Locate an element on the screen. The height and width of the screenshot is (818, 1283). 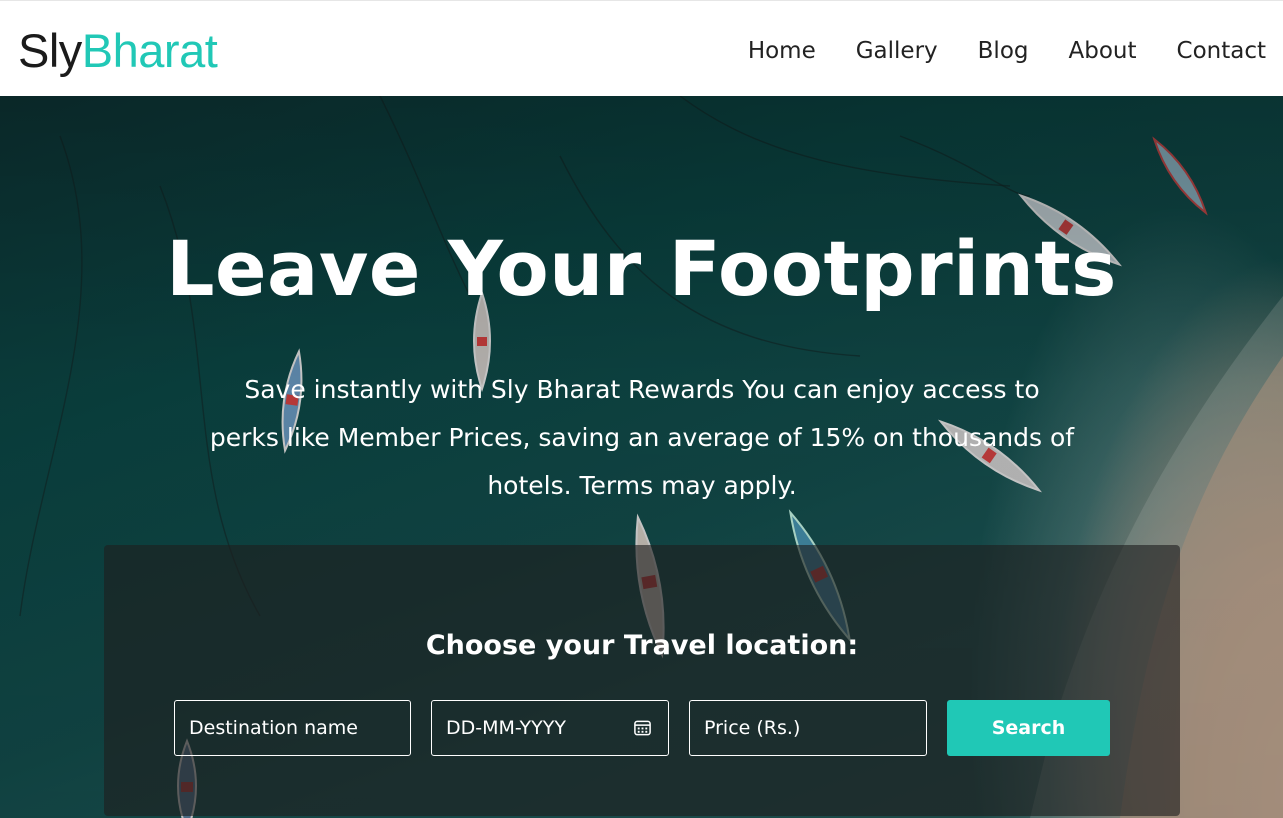
nav-home: Home is located at coordinates (782, 51).